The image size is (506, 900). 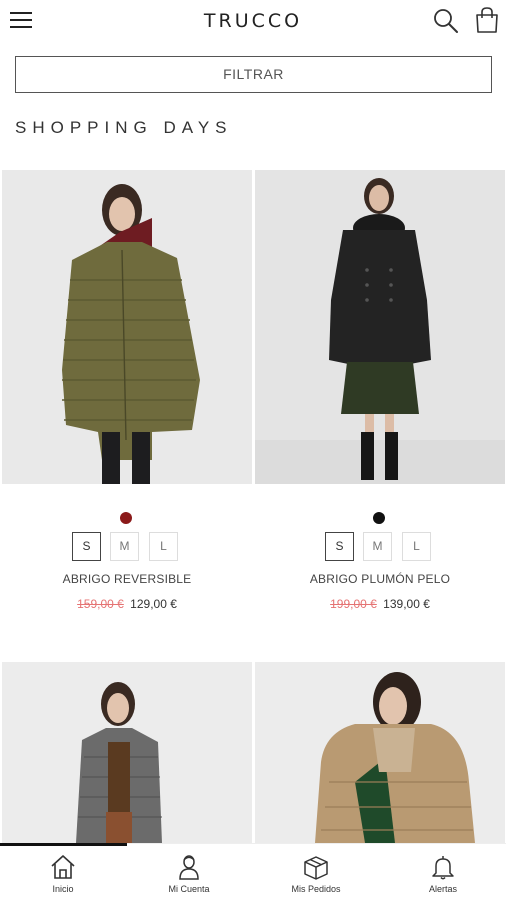 I want to click on old-price: 199,00 €, so click(x=353, y=604).